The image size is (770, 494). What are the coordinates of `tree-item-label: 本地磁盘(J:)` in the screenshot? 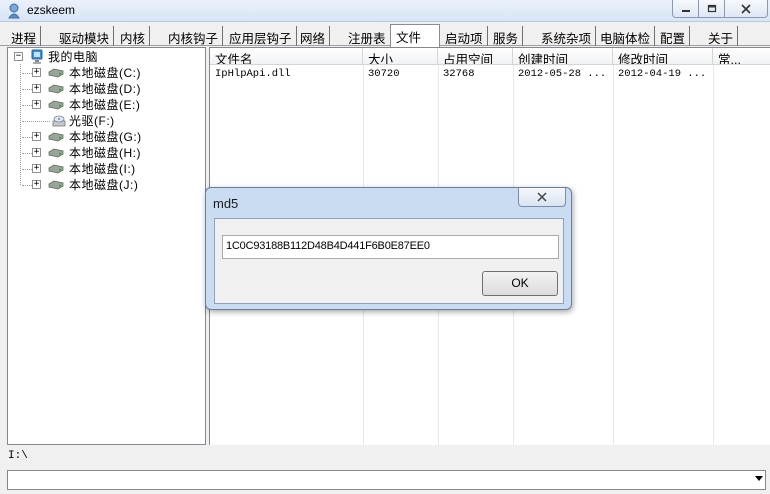 It's located at (104, 185).